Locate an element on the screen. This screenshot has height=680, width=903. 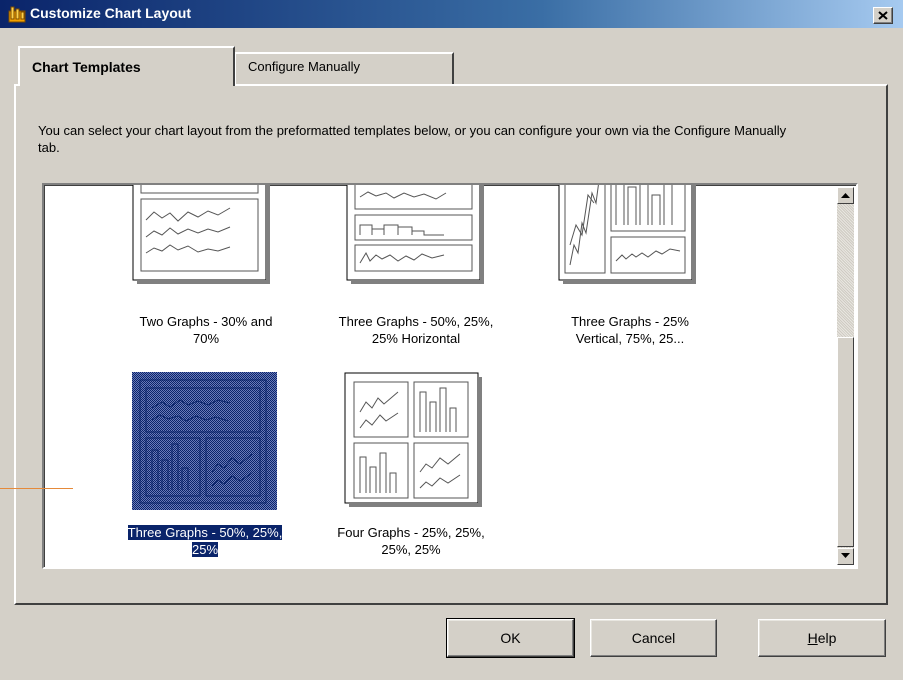
template-two-graphs-icon is located at coordinates (201, 234).